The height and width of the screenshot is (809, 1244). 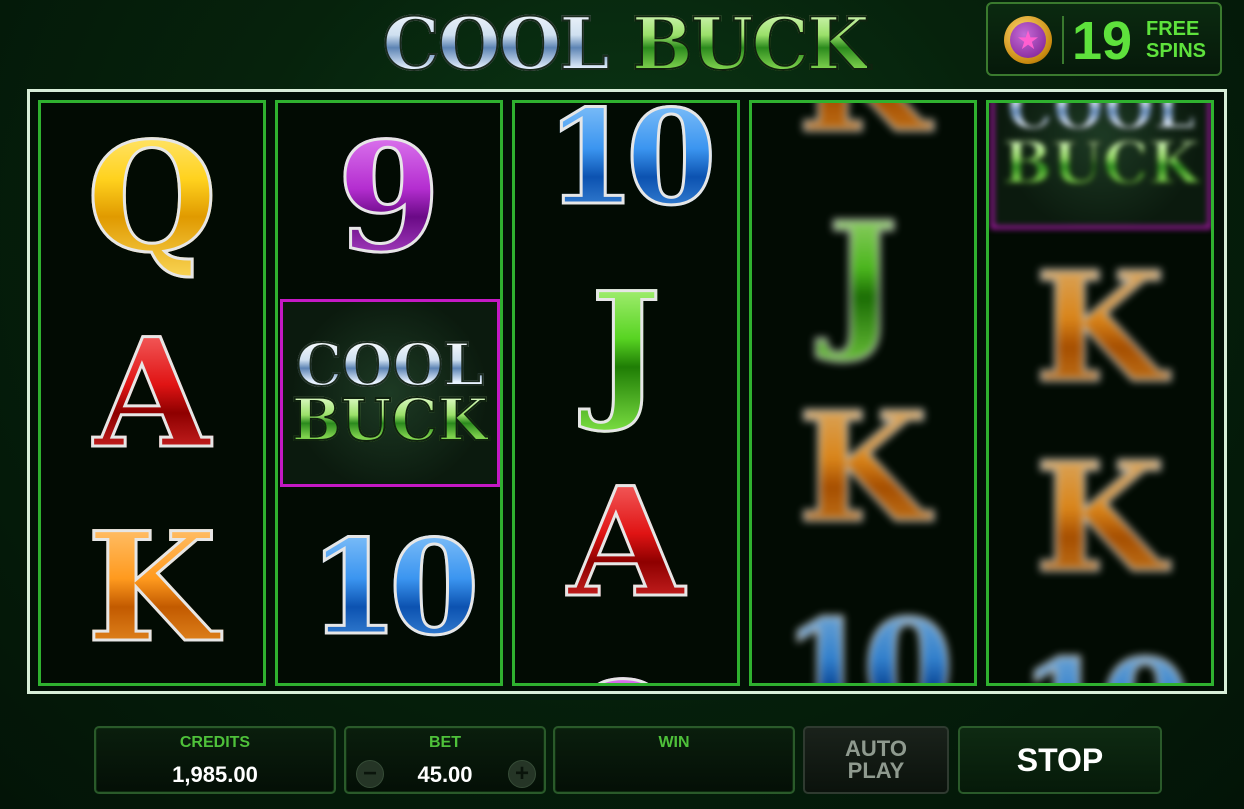 What do you see at coordinates (1173, 29) in the screenshot?
I see `free-spins-label-line1: FREE` at bounding box center [1173, 29].